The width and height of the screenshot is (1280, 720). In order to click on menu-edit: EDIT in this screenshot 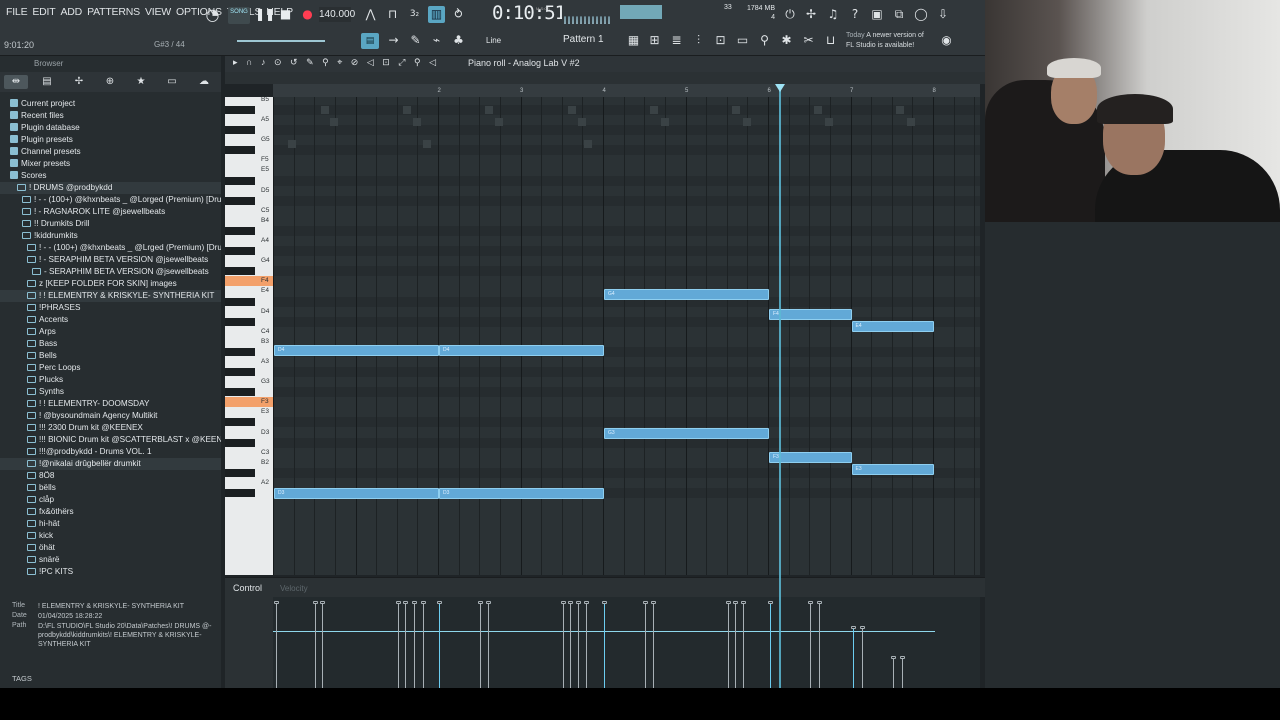, I will do `click(43, 12)`.